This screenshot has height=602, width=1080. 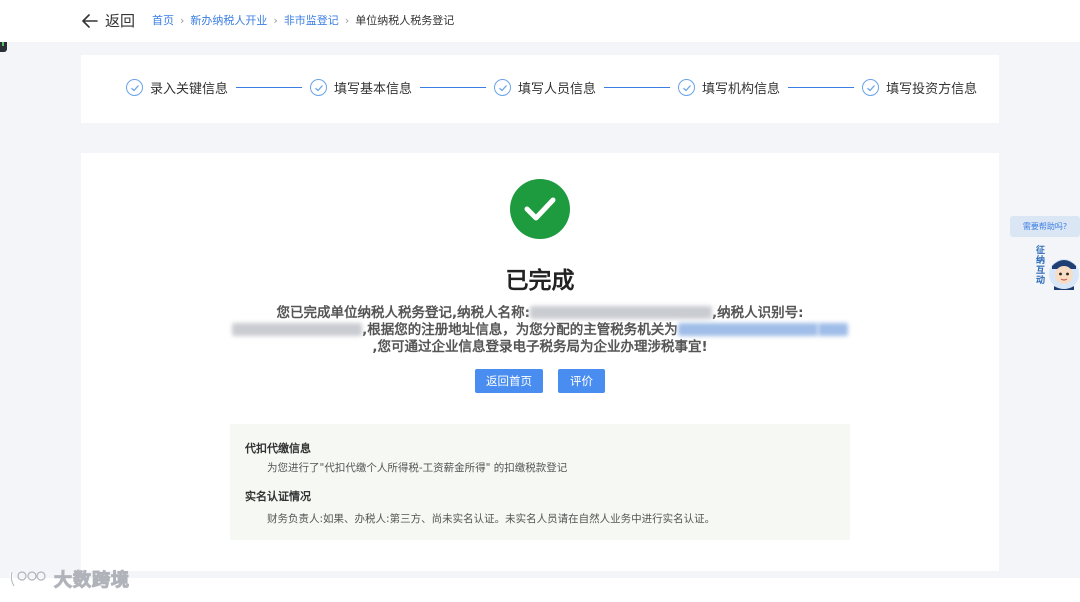 I want to click on step-5: 填写投资方信息, so click(x=919, y=87).